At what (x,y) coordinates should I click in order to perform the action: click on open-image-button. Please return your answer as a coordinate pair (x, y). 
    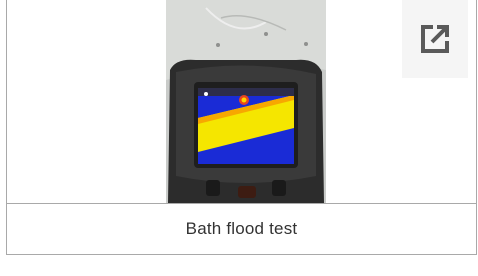
    Looking at the image, I should click on (435, 39).